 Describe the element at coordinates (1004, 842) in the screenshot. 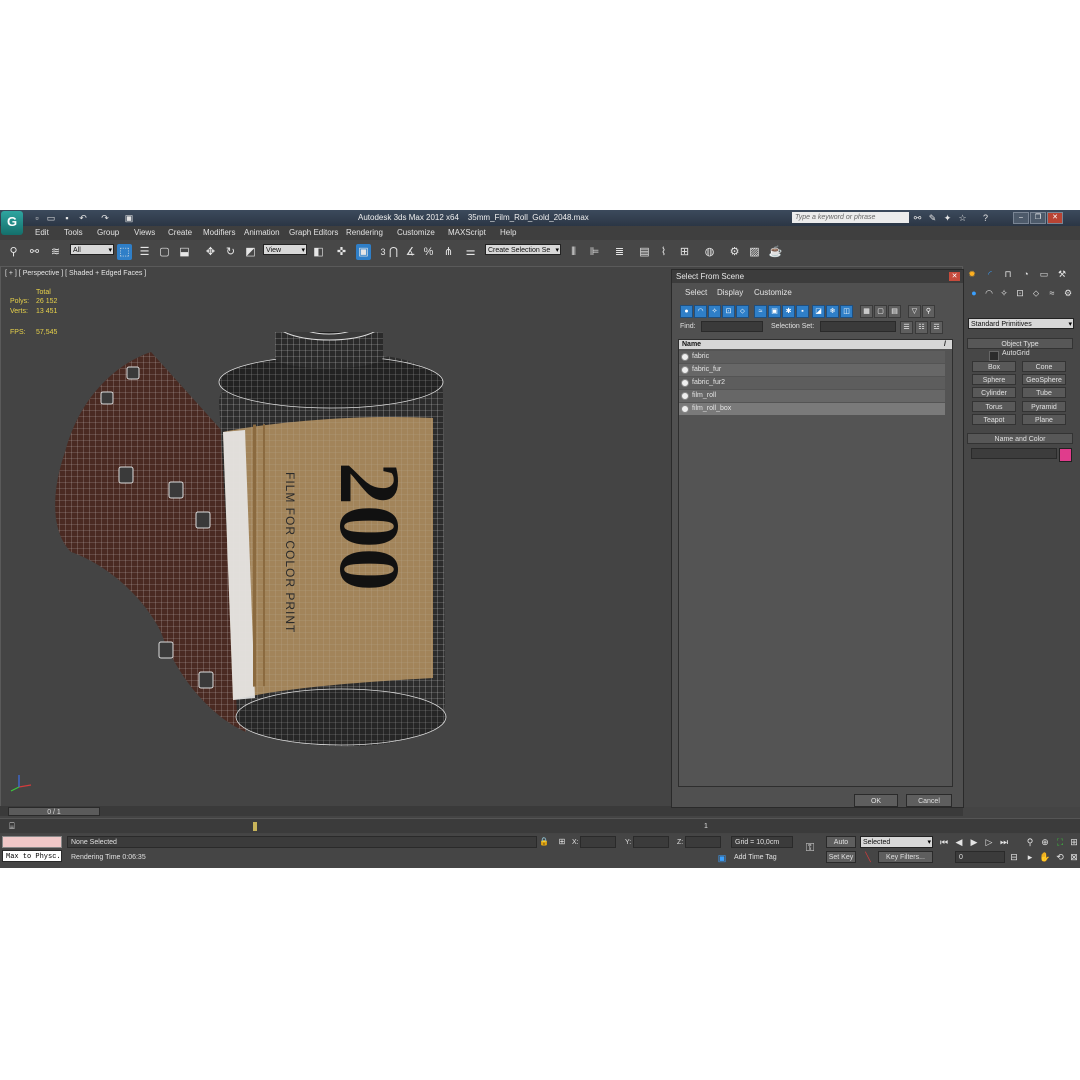

I see `go-to-end-icon: ⏭` at that location.